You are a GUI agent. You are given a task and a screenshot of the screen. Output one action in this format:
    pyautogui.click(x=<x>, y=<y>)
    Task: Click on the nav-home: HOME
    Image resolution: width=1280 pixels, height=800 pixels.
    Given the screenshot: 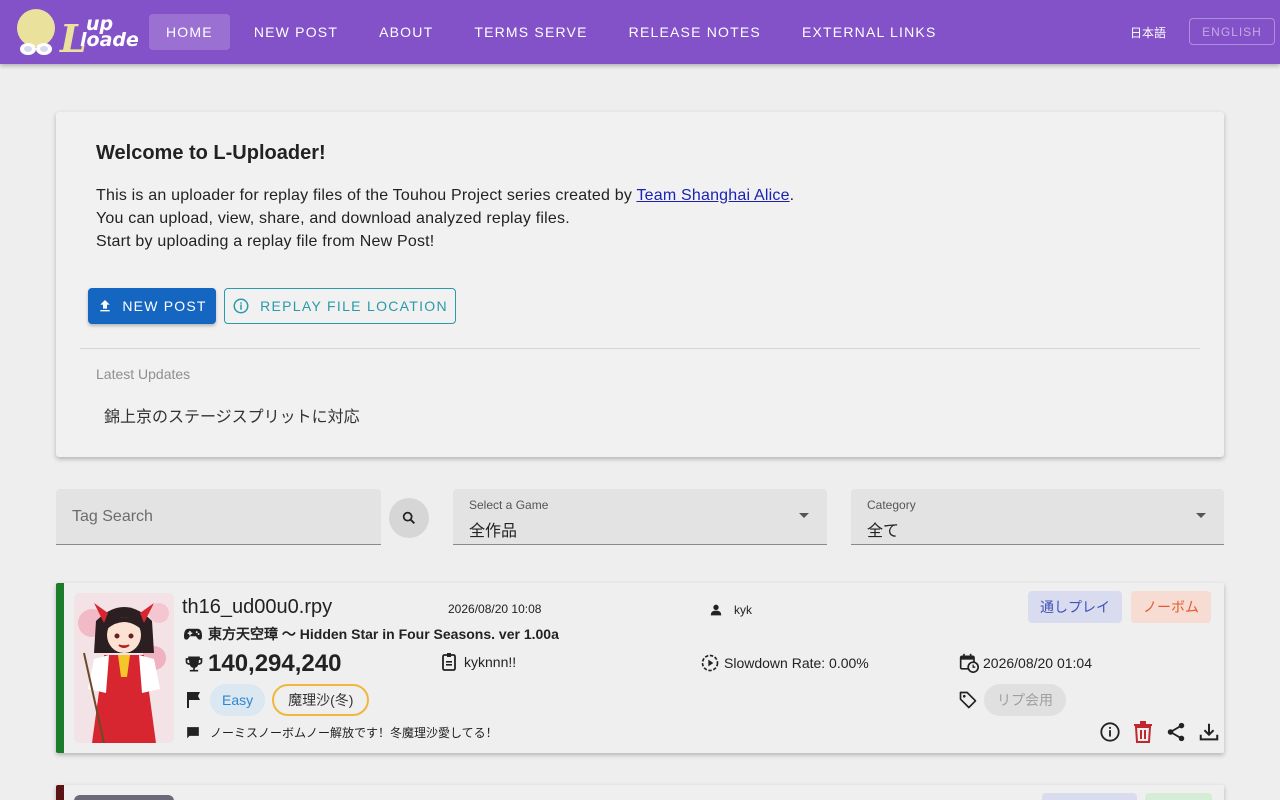 What is the action you would take?
    pyautogui.click(x=189, y=32)
    